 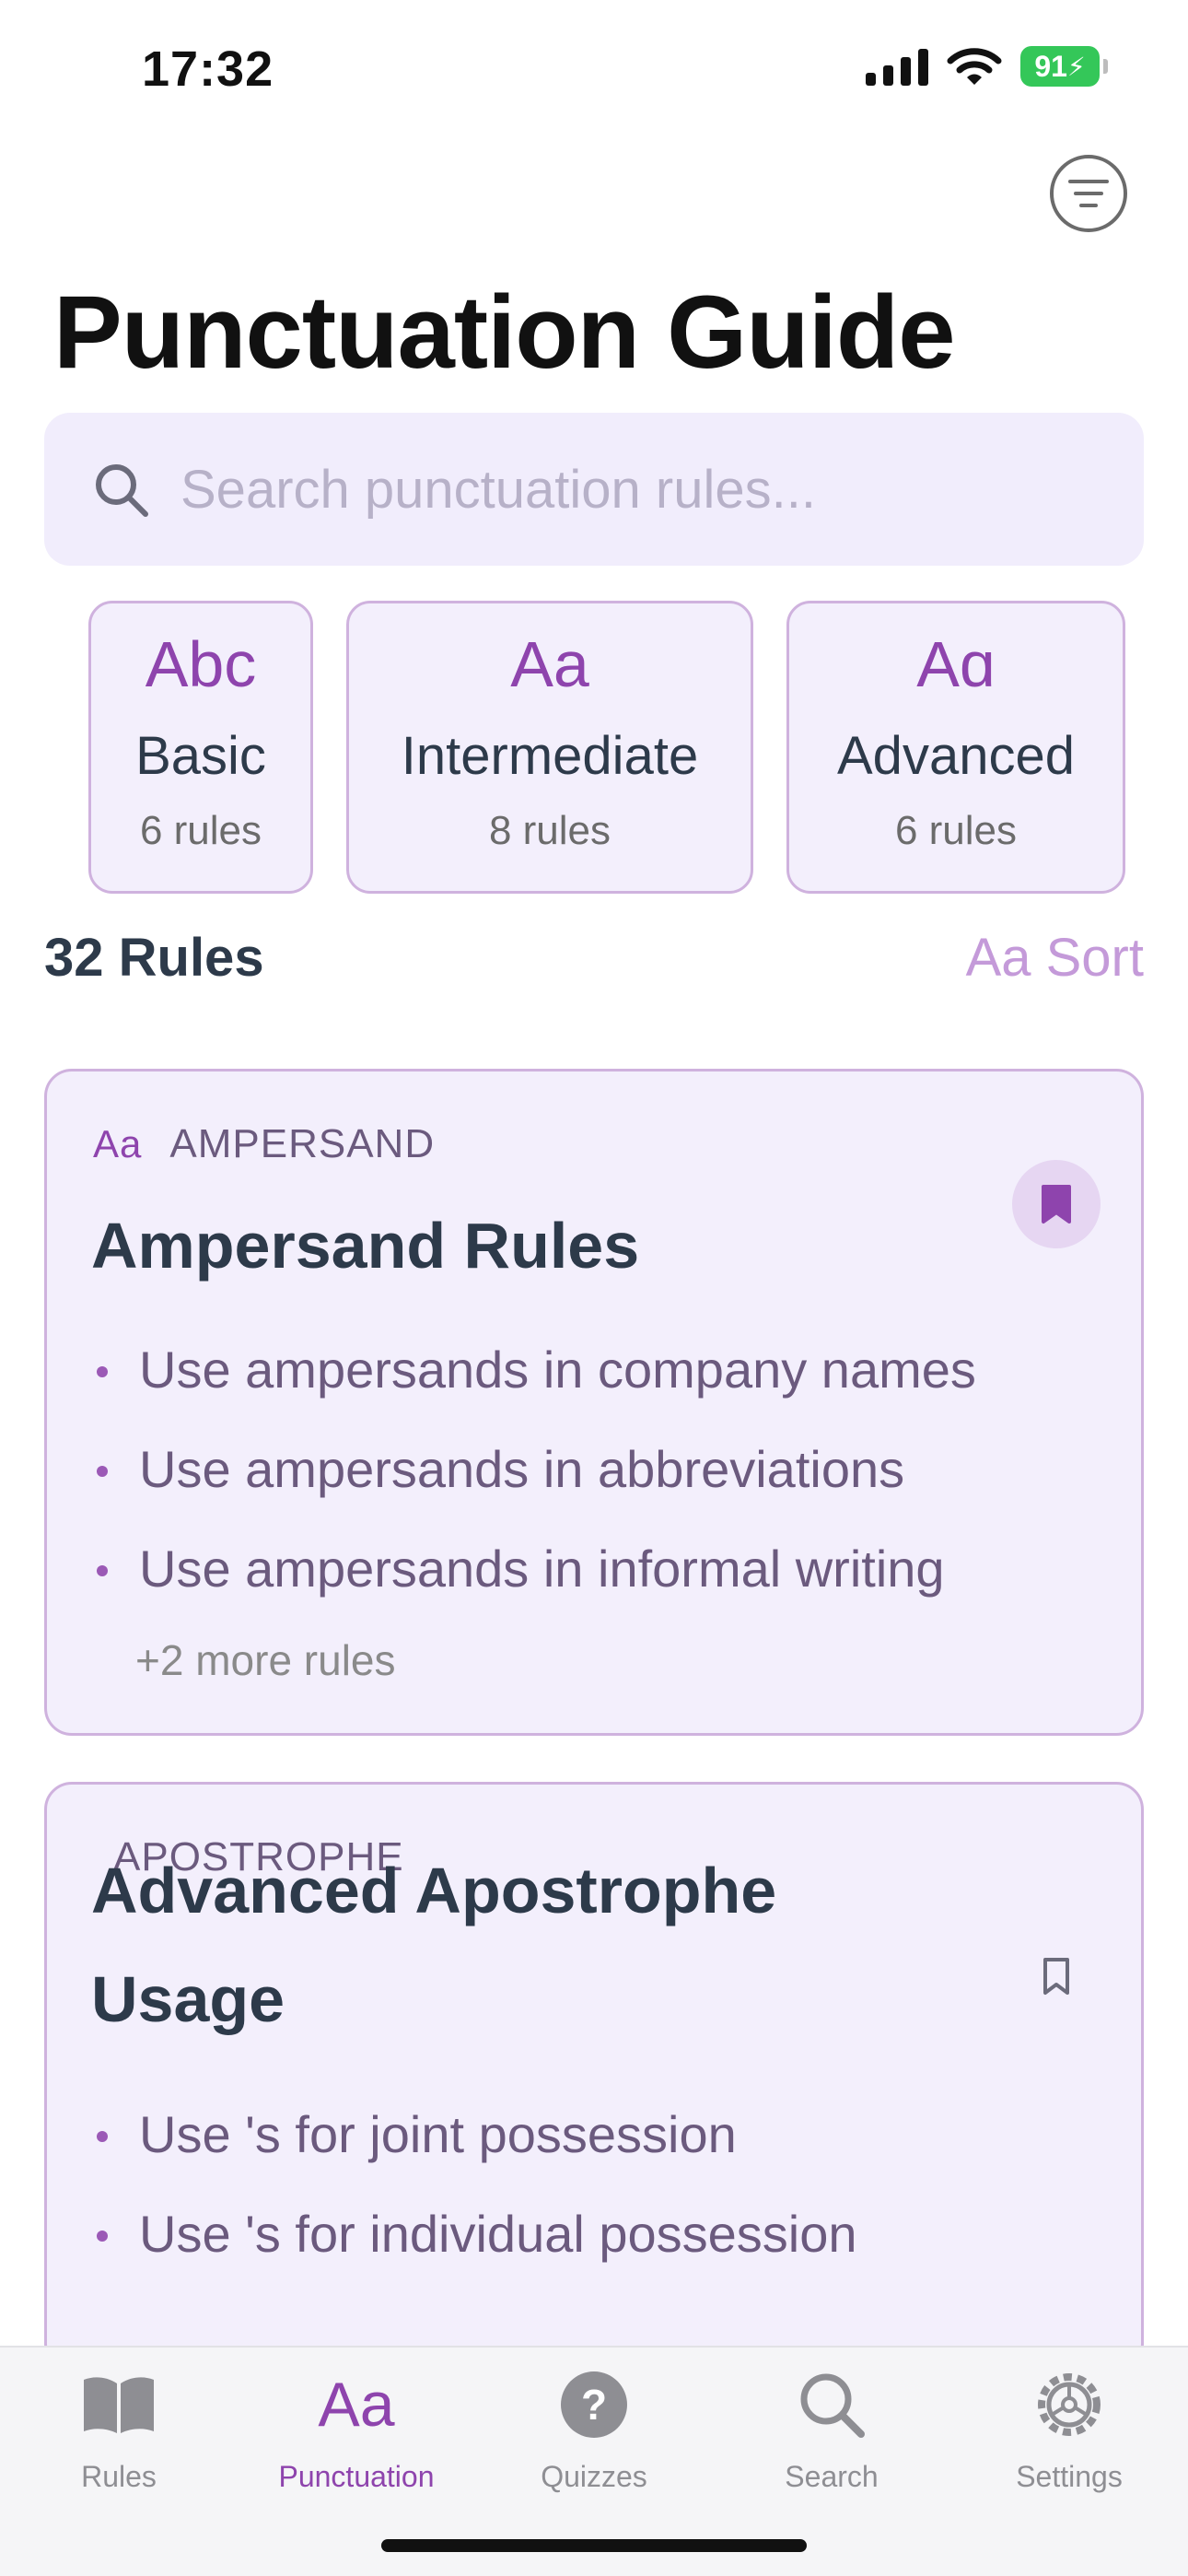 I want to click on book-icon, so click(x=119, y=2404).